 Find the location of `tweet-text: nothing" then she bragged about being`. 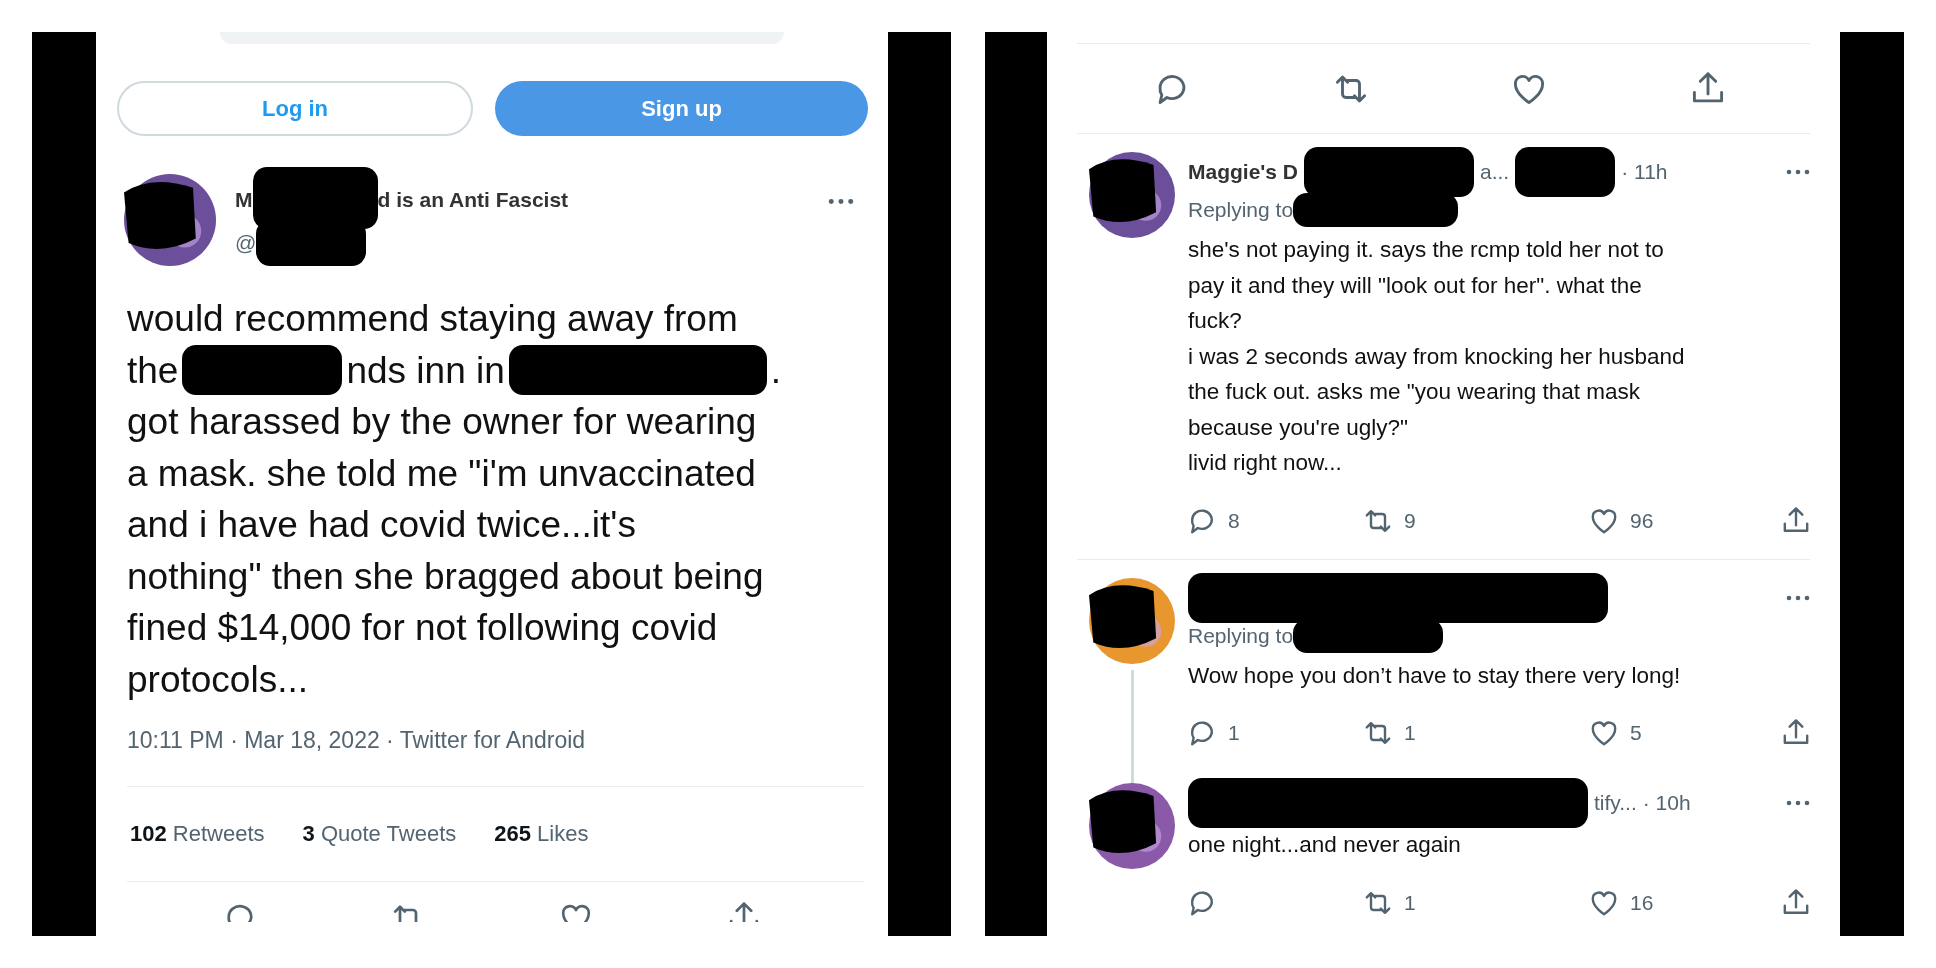

tweet-text: nothing" then she bragged about being is located at coordinates (445, 576).